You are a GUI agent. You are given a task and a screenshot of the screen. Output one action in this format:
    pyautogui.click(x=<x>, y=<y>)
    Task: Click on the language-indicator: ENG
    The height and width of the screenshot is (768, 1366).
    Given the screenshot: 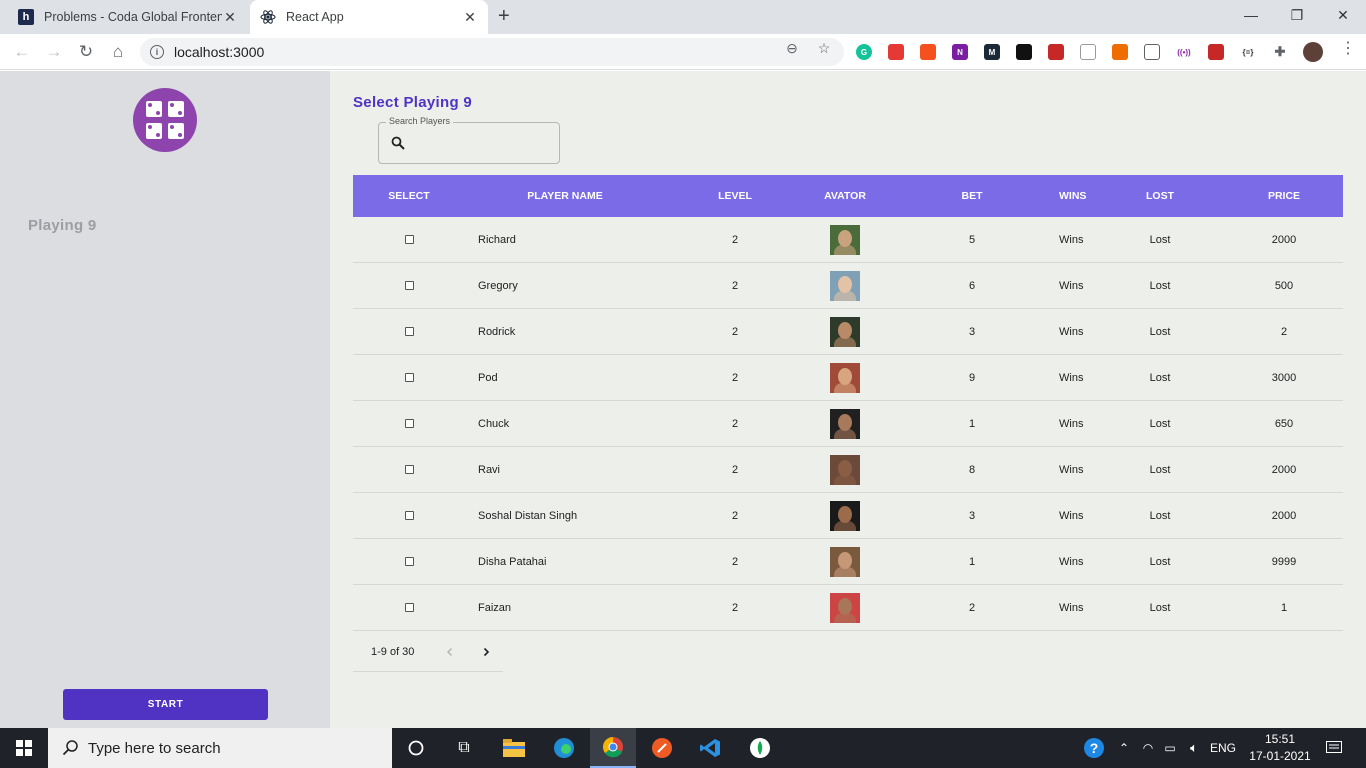 What is the action you would take?
    pyautogui.click(x=1223, y=748)
    